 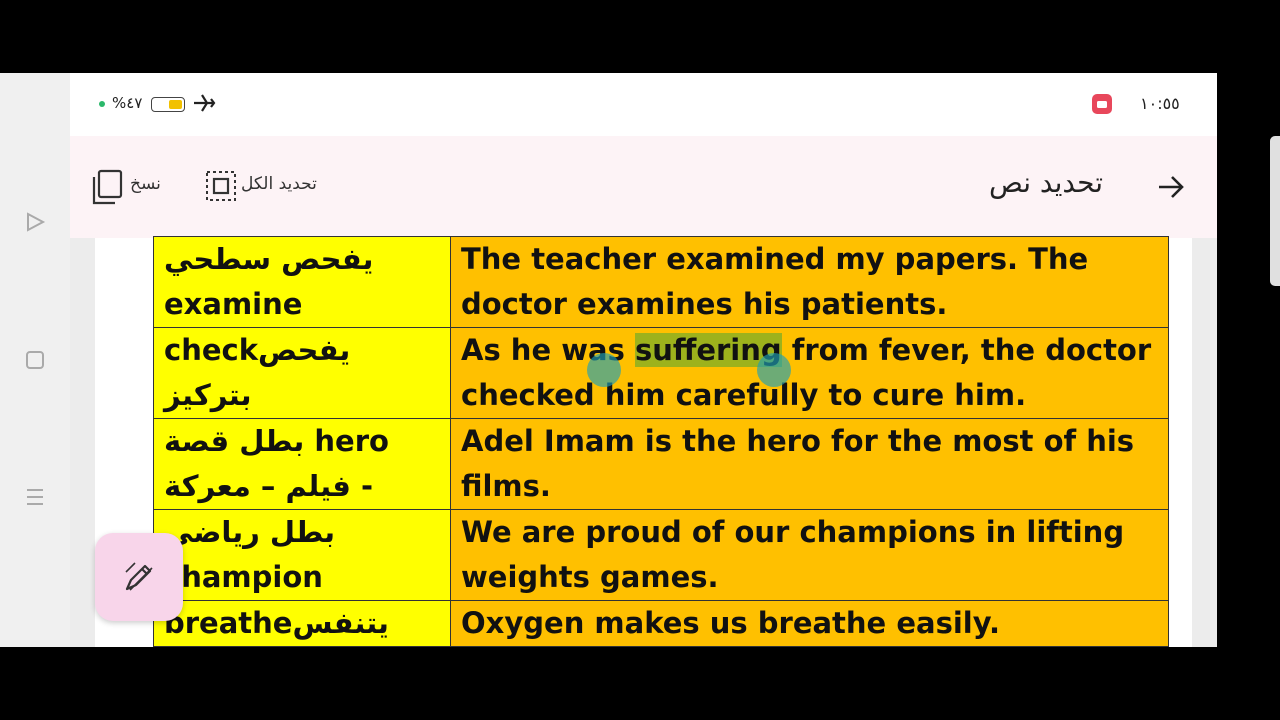 What do you see at coordinates (1275, 211) in the screenshot?
I see `scroll-handle` at bounding box center [1275, 211].